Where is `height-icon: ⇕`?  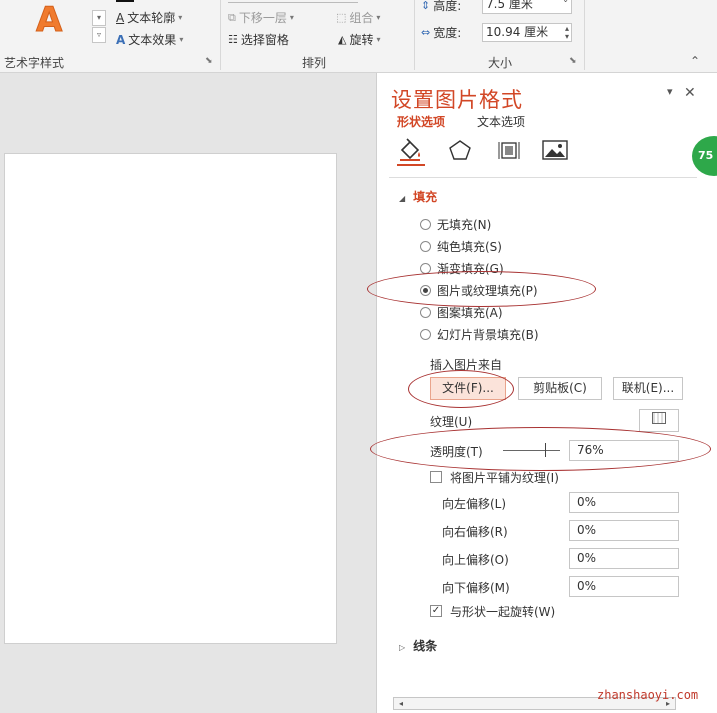
height-icon: ⇕ is located at coordinates (426, 6).